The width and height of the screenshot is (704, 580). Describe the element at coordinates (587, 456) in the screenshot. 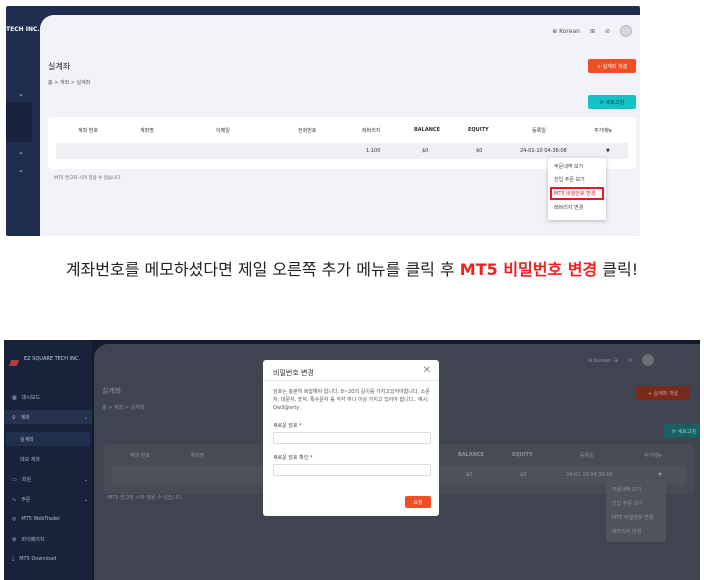

I see `column-header: 등록일` at that location.